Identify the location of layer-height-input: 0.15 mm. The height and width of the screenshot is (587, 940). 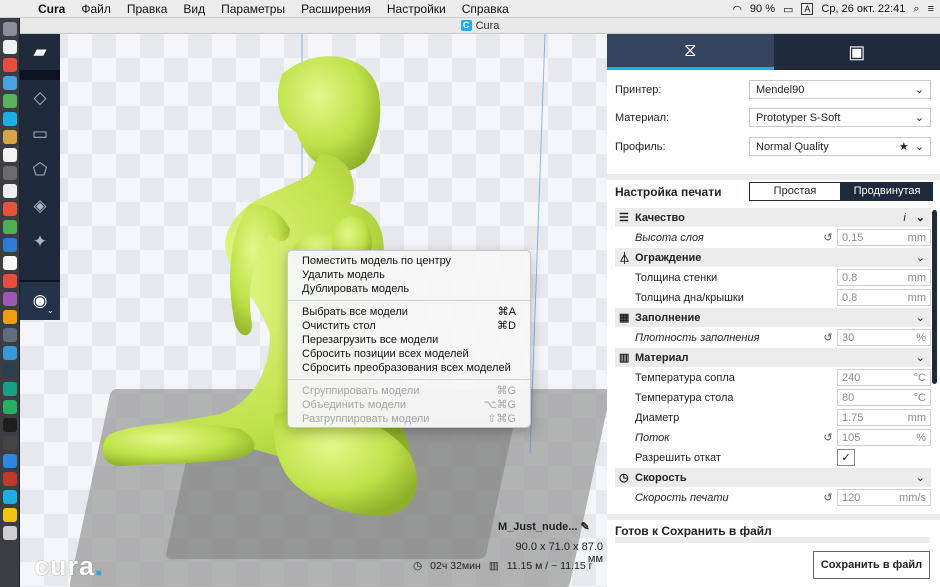
(884, 237).